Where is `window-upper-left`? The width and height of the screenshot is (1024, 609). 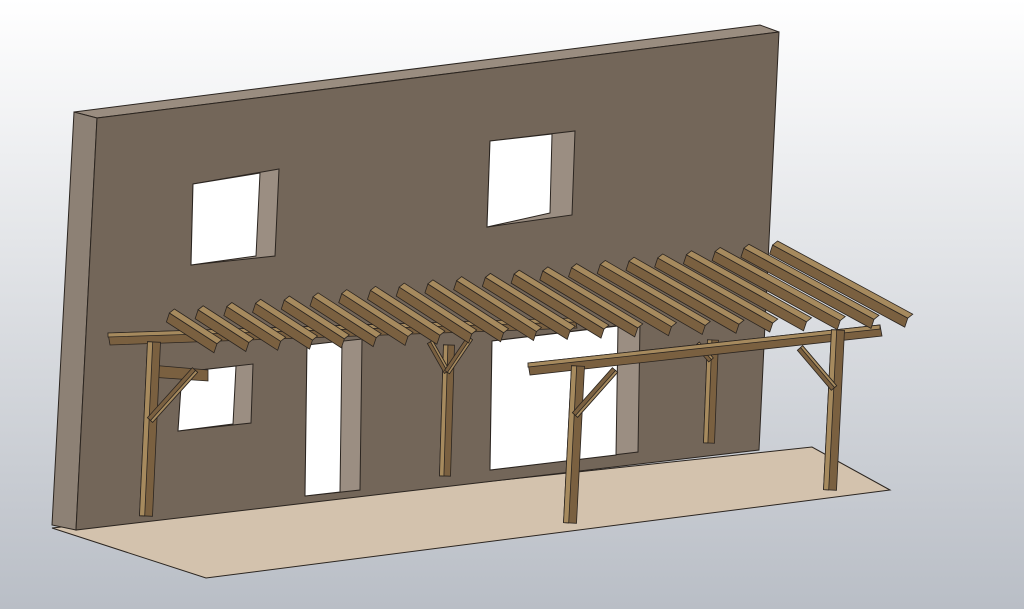
window-upper-left is located at coordinates (235, 217).